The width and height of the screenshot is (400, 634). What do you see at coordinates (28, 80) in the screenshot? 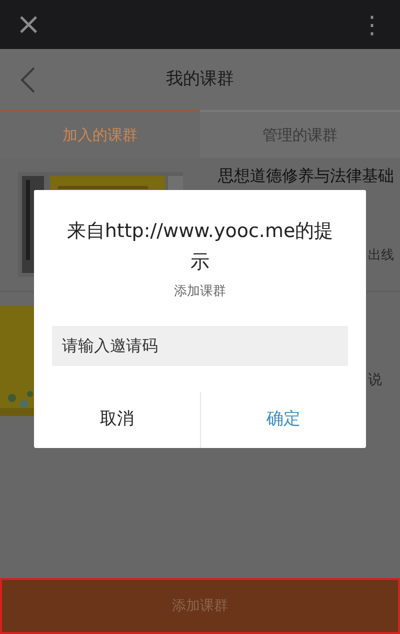
I see `back-icon` at bounding box center [28, 80].